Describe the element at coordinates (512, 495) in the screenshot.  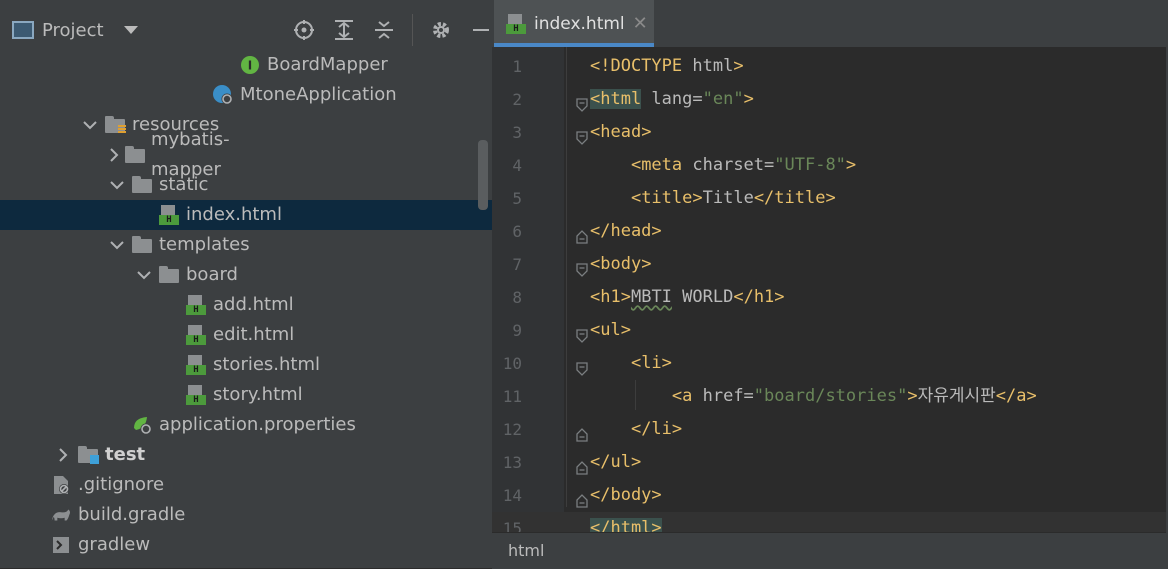
I see `line-number: 14` at that location.